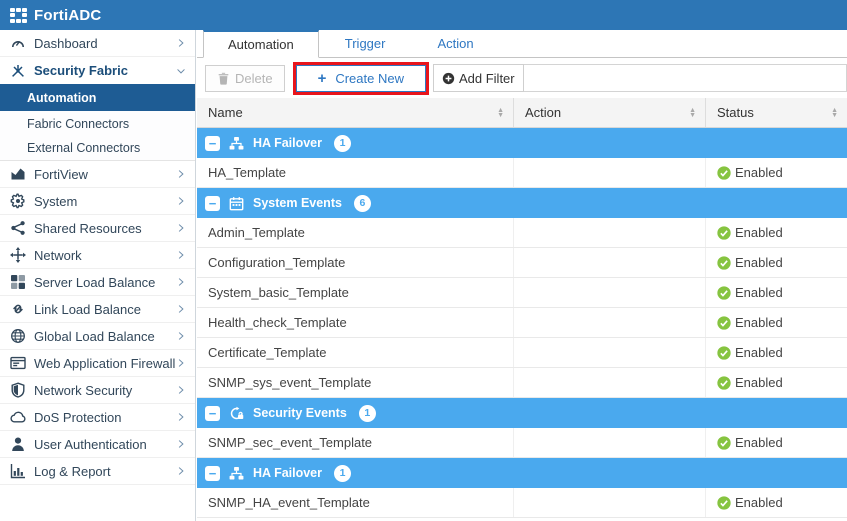  What do you see at coordinates (522, 233) in the screenshot?
I see `table-row: Admin_Template Enabled` at bounding box center [522, 233].